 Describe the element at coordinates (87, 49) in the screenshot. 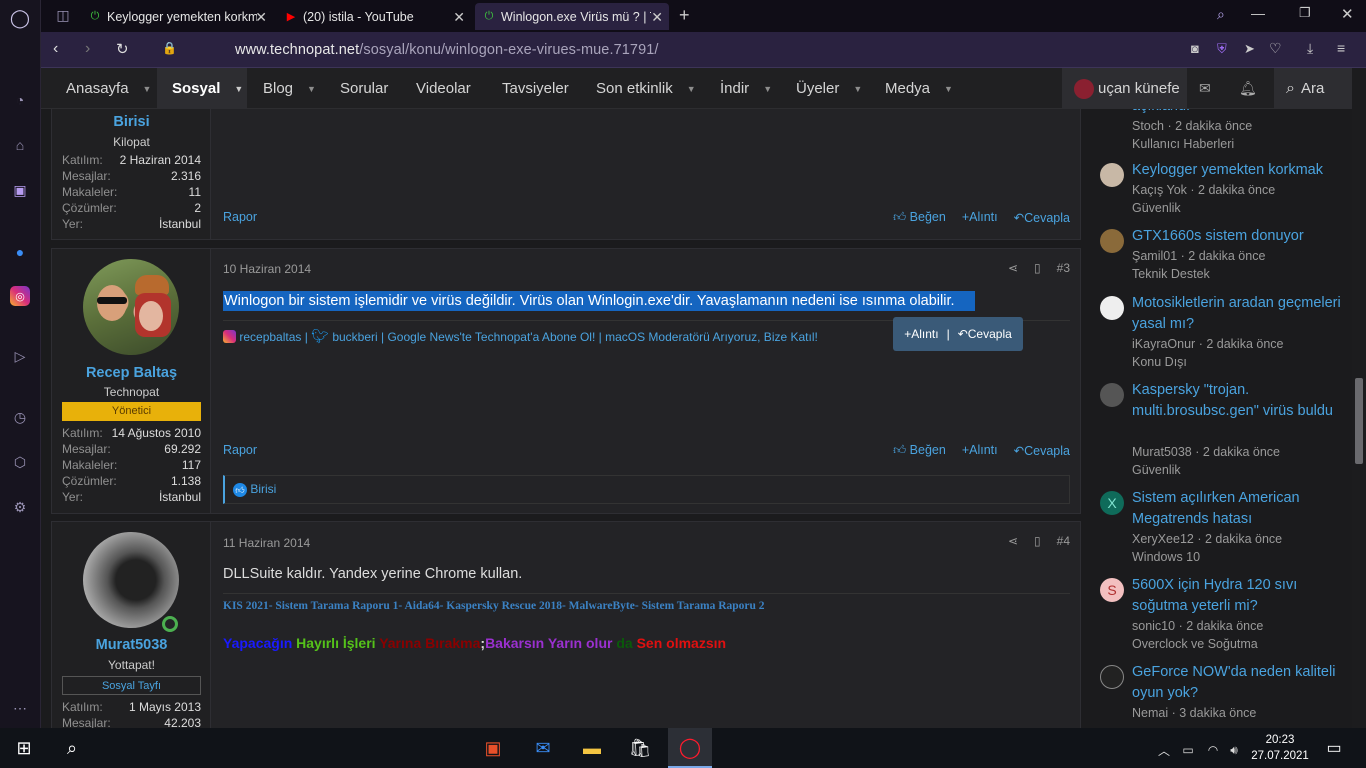

I see `forward-icon: ›` at that location.